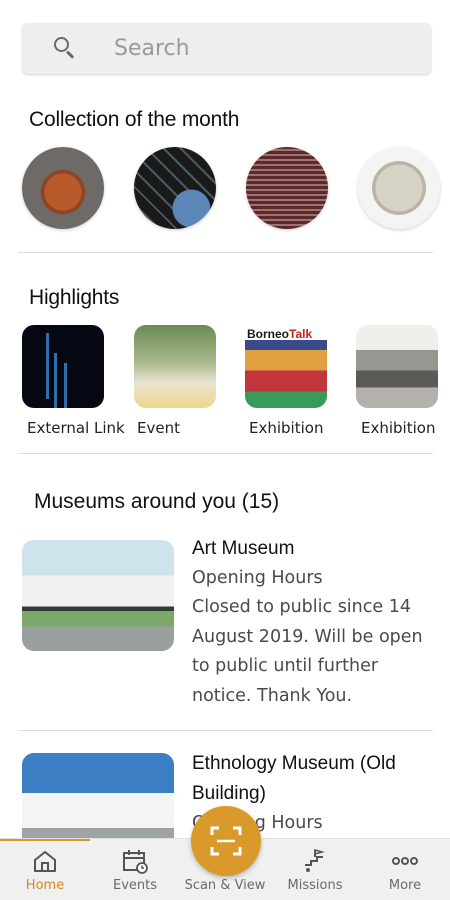 Image resolution: width=450 pixels, height=900 pixels. Describe the element at coordinates (225, 885) in the screenshot. I see `tab-label: Scan & View` at that location.